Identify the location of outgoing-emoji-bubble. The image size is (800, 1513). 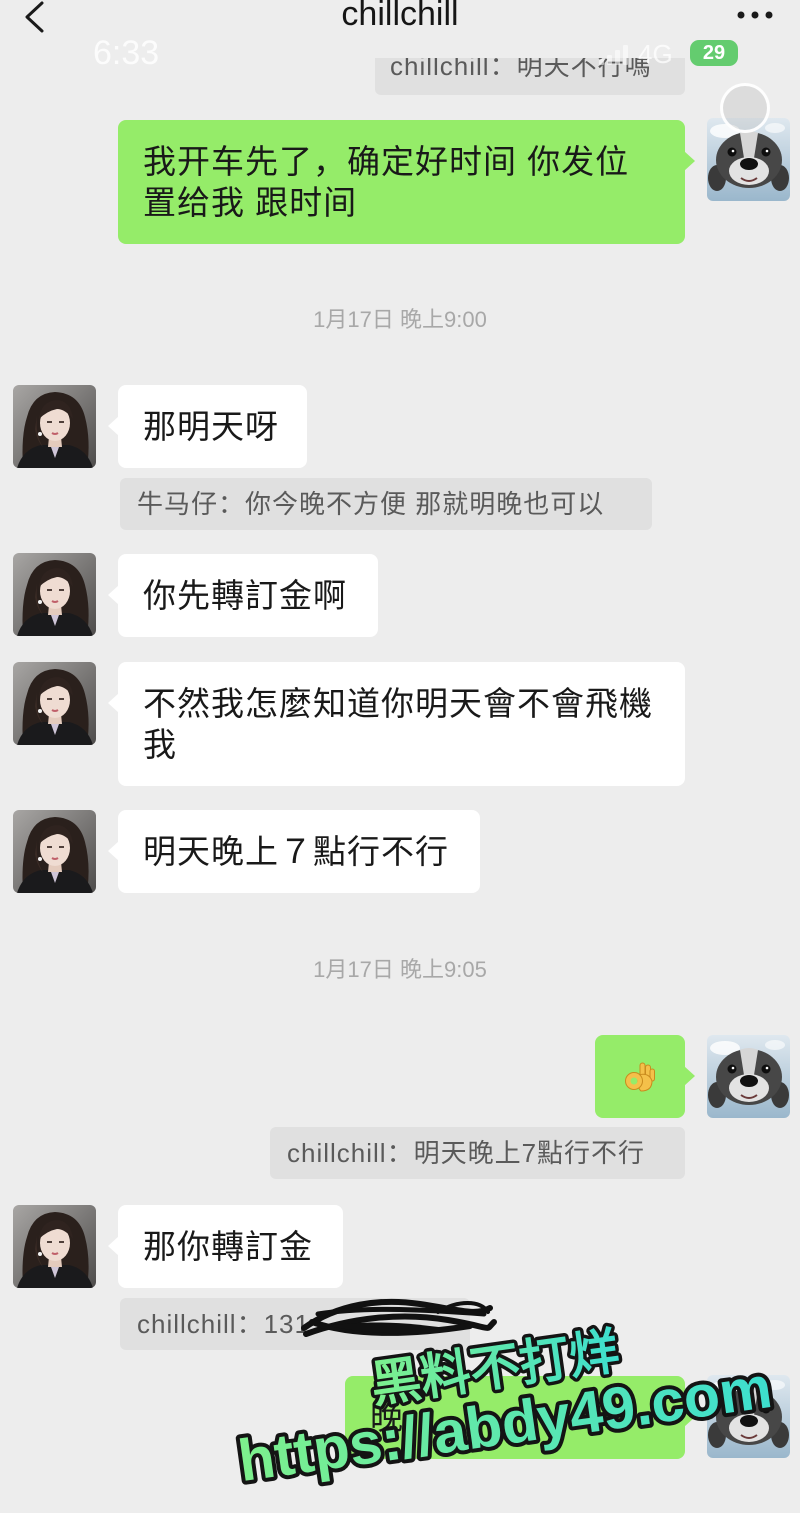
(645, 1076).